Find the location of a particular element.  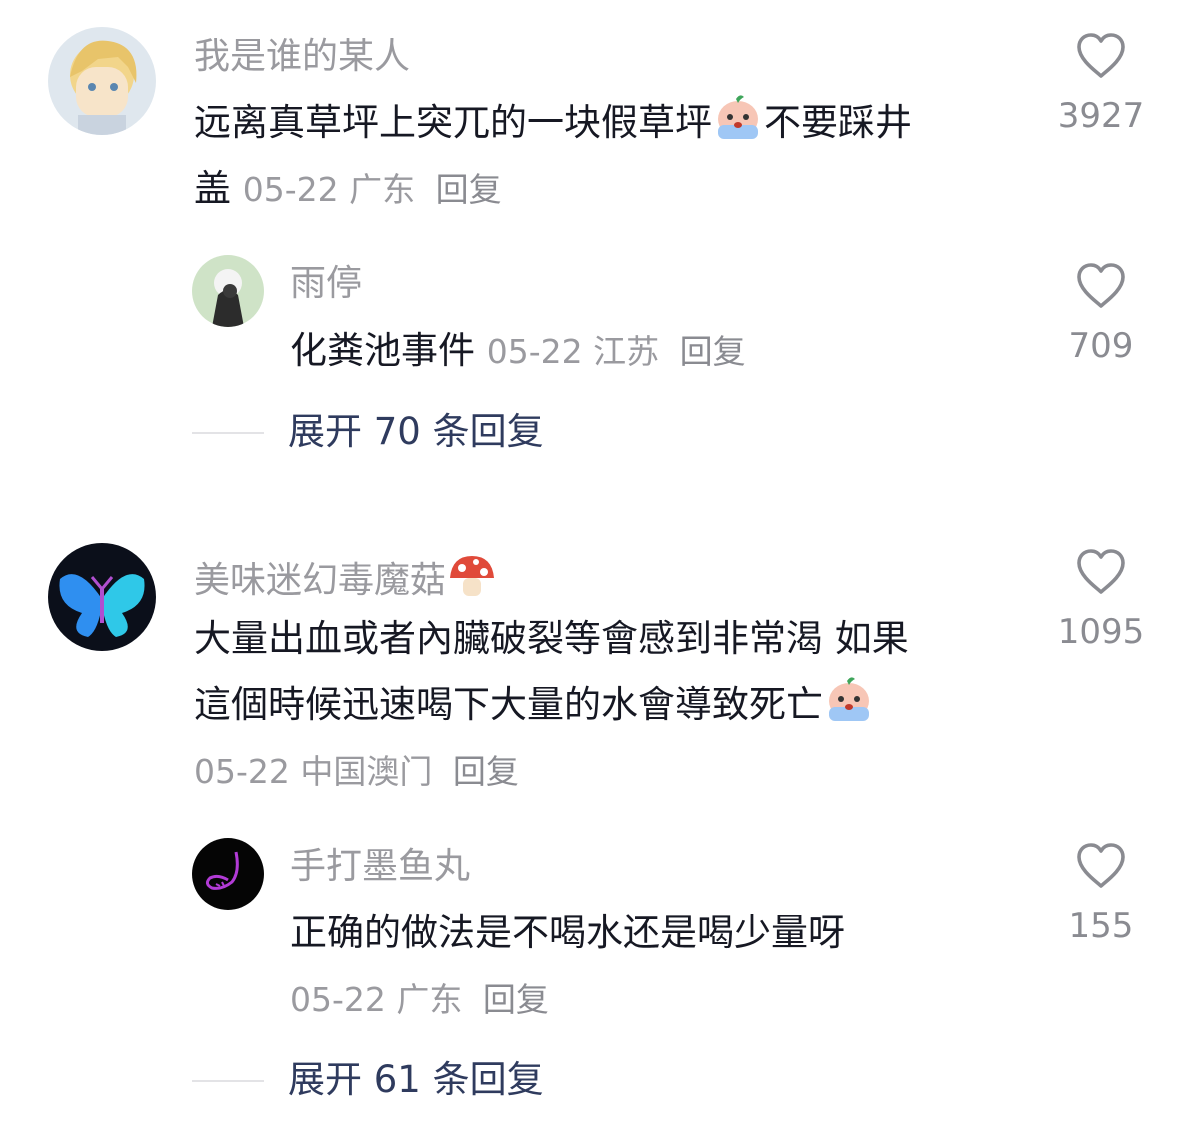

reply-text: 化粪池事件 05-22 江苏 回复 is located at coordinates (518, 351).